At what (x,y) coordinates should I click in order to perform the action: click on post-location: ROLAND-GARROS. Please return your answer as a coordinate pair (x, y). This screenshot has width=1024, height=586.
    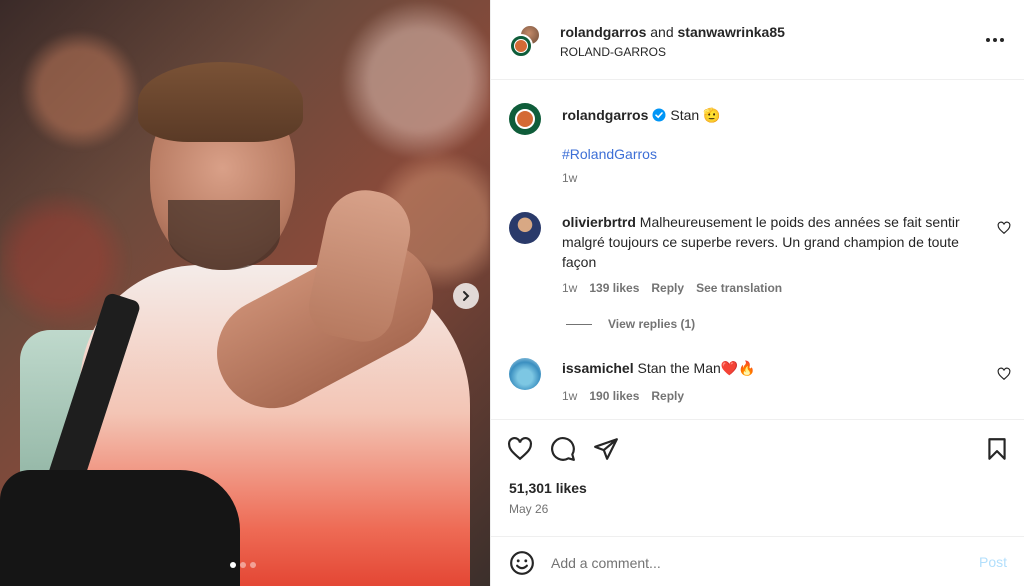
    Looking at the image, I should click on (613, 52).